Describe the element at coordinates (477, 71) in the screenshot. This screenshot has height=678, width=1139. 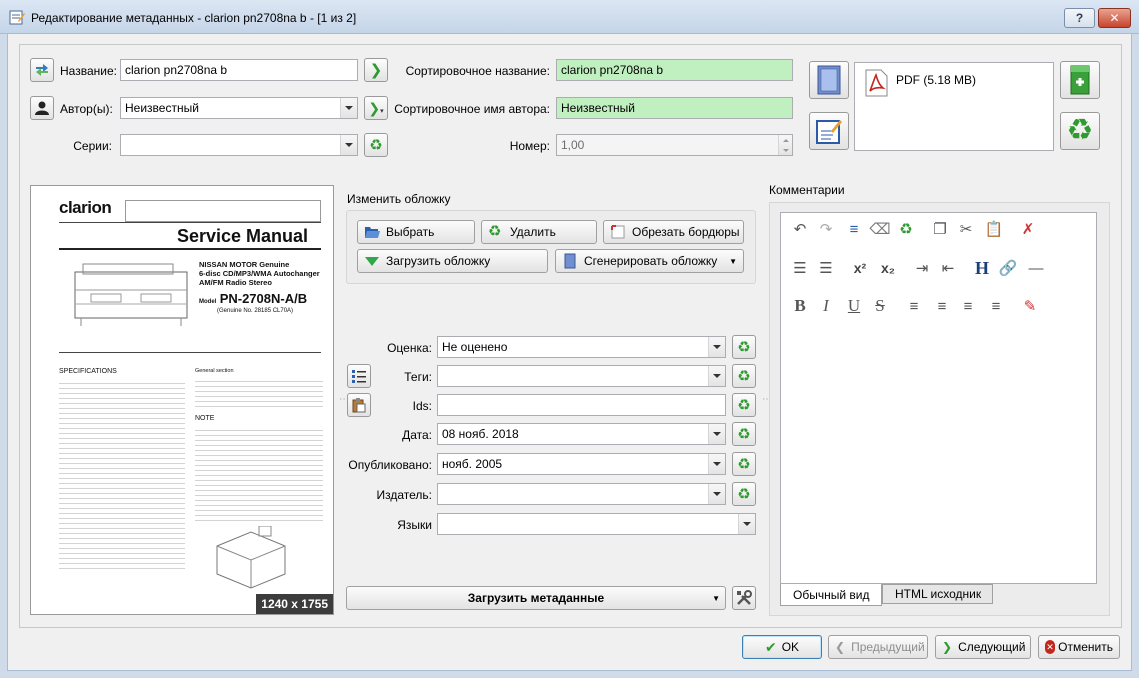
I see `sort-title-label: Сортировочное название:` at that location.